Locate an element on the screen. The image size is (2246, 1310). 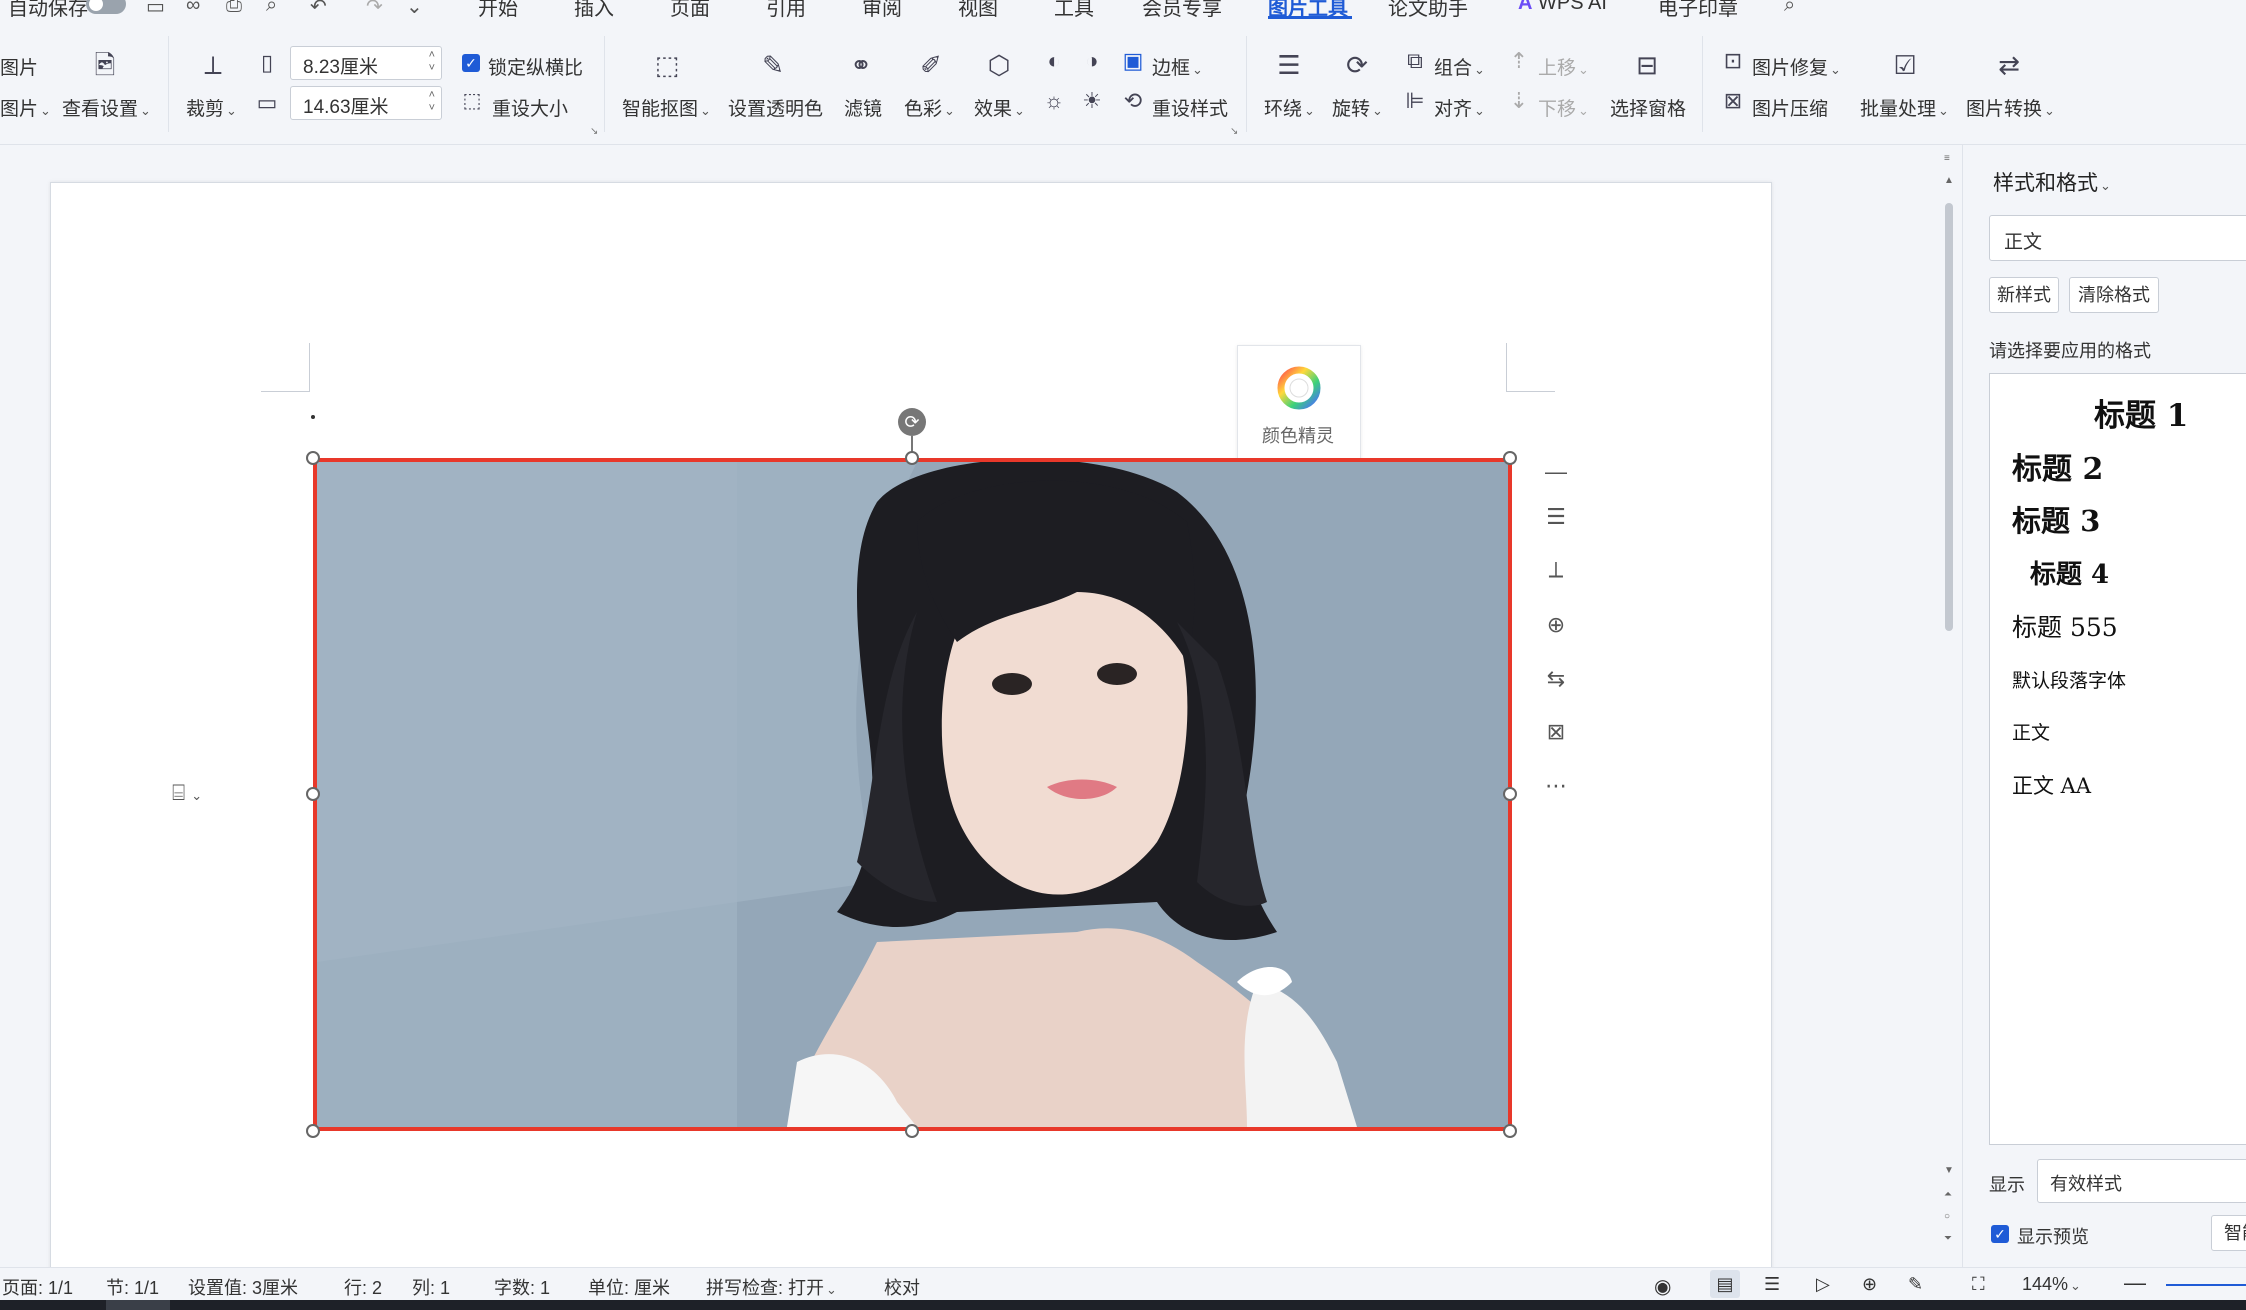
style-body: 正文 is located at coordinates (2031, 731).